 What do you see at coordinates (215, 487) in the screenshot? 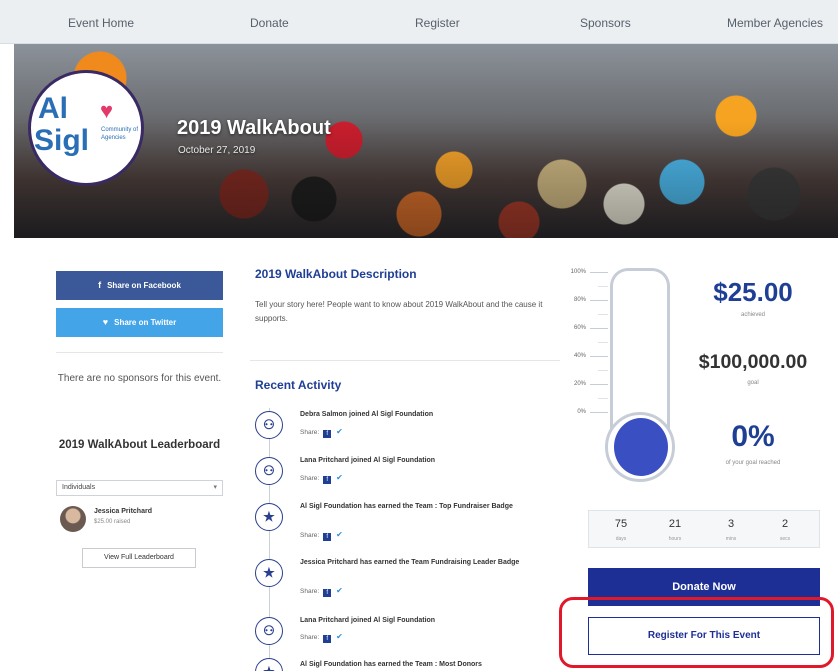
I see `chevron-down-icon: ▾` at bounding box center [215, 487].